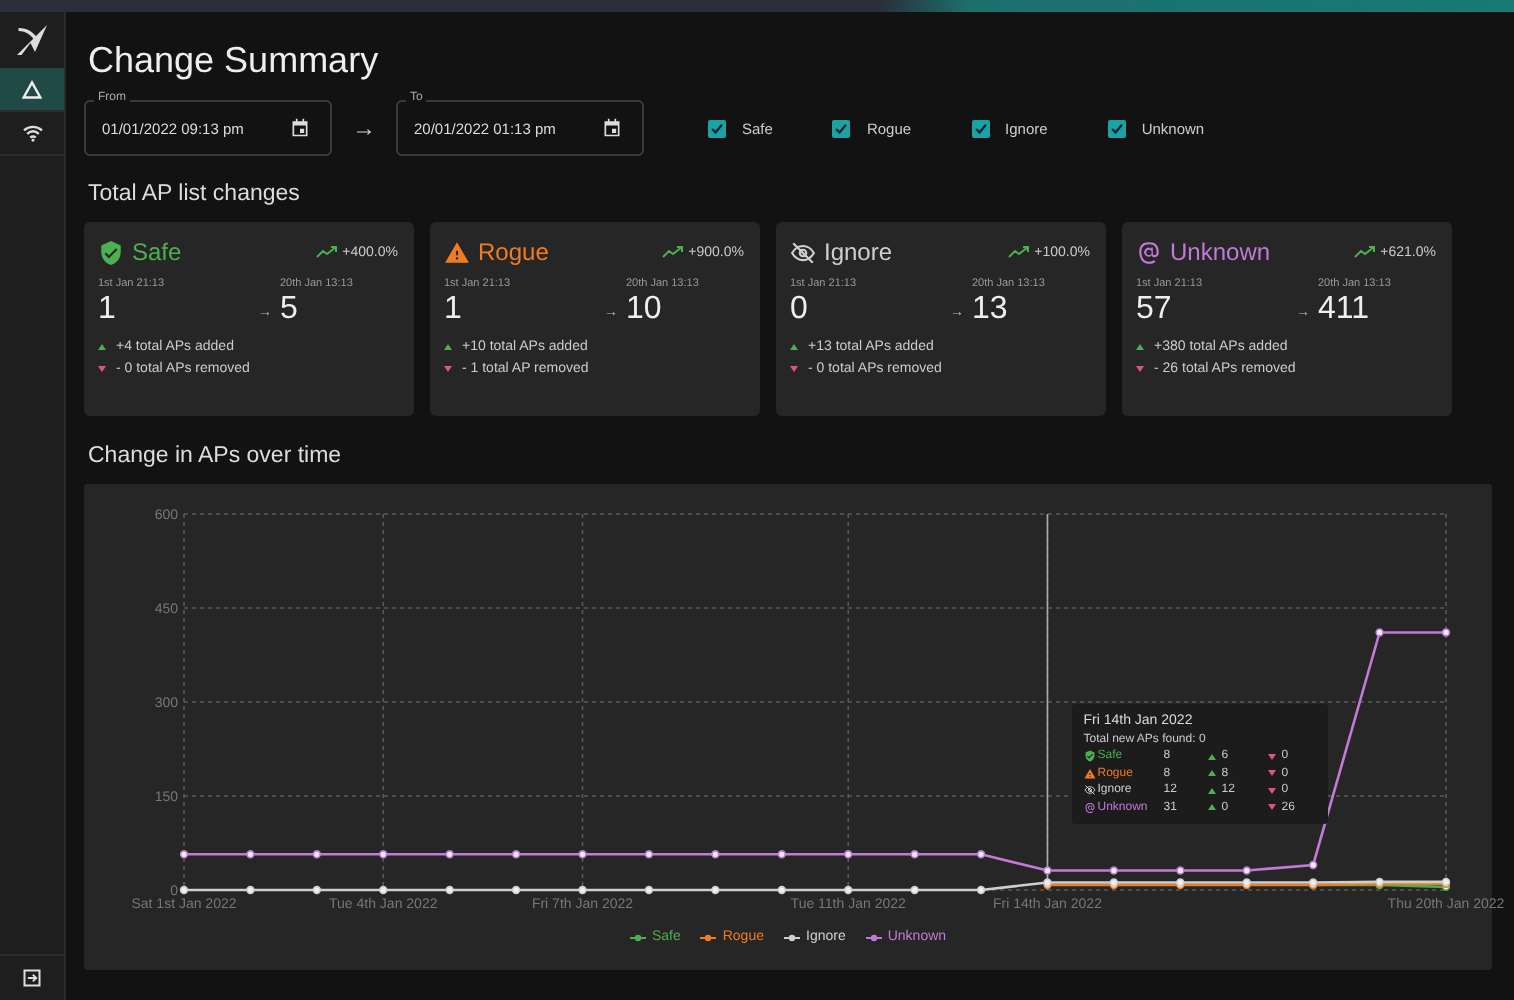 Image resolution: width=1514 pixels, height=1000 pixels. I want to click on count-value: 411, so click(1345, 310).